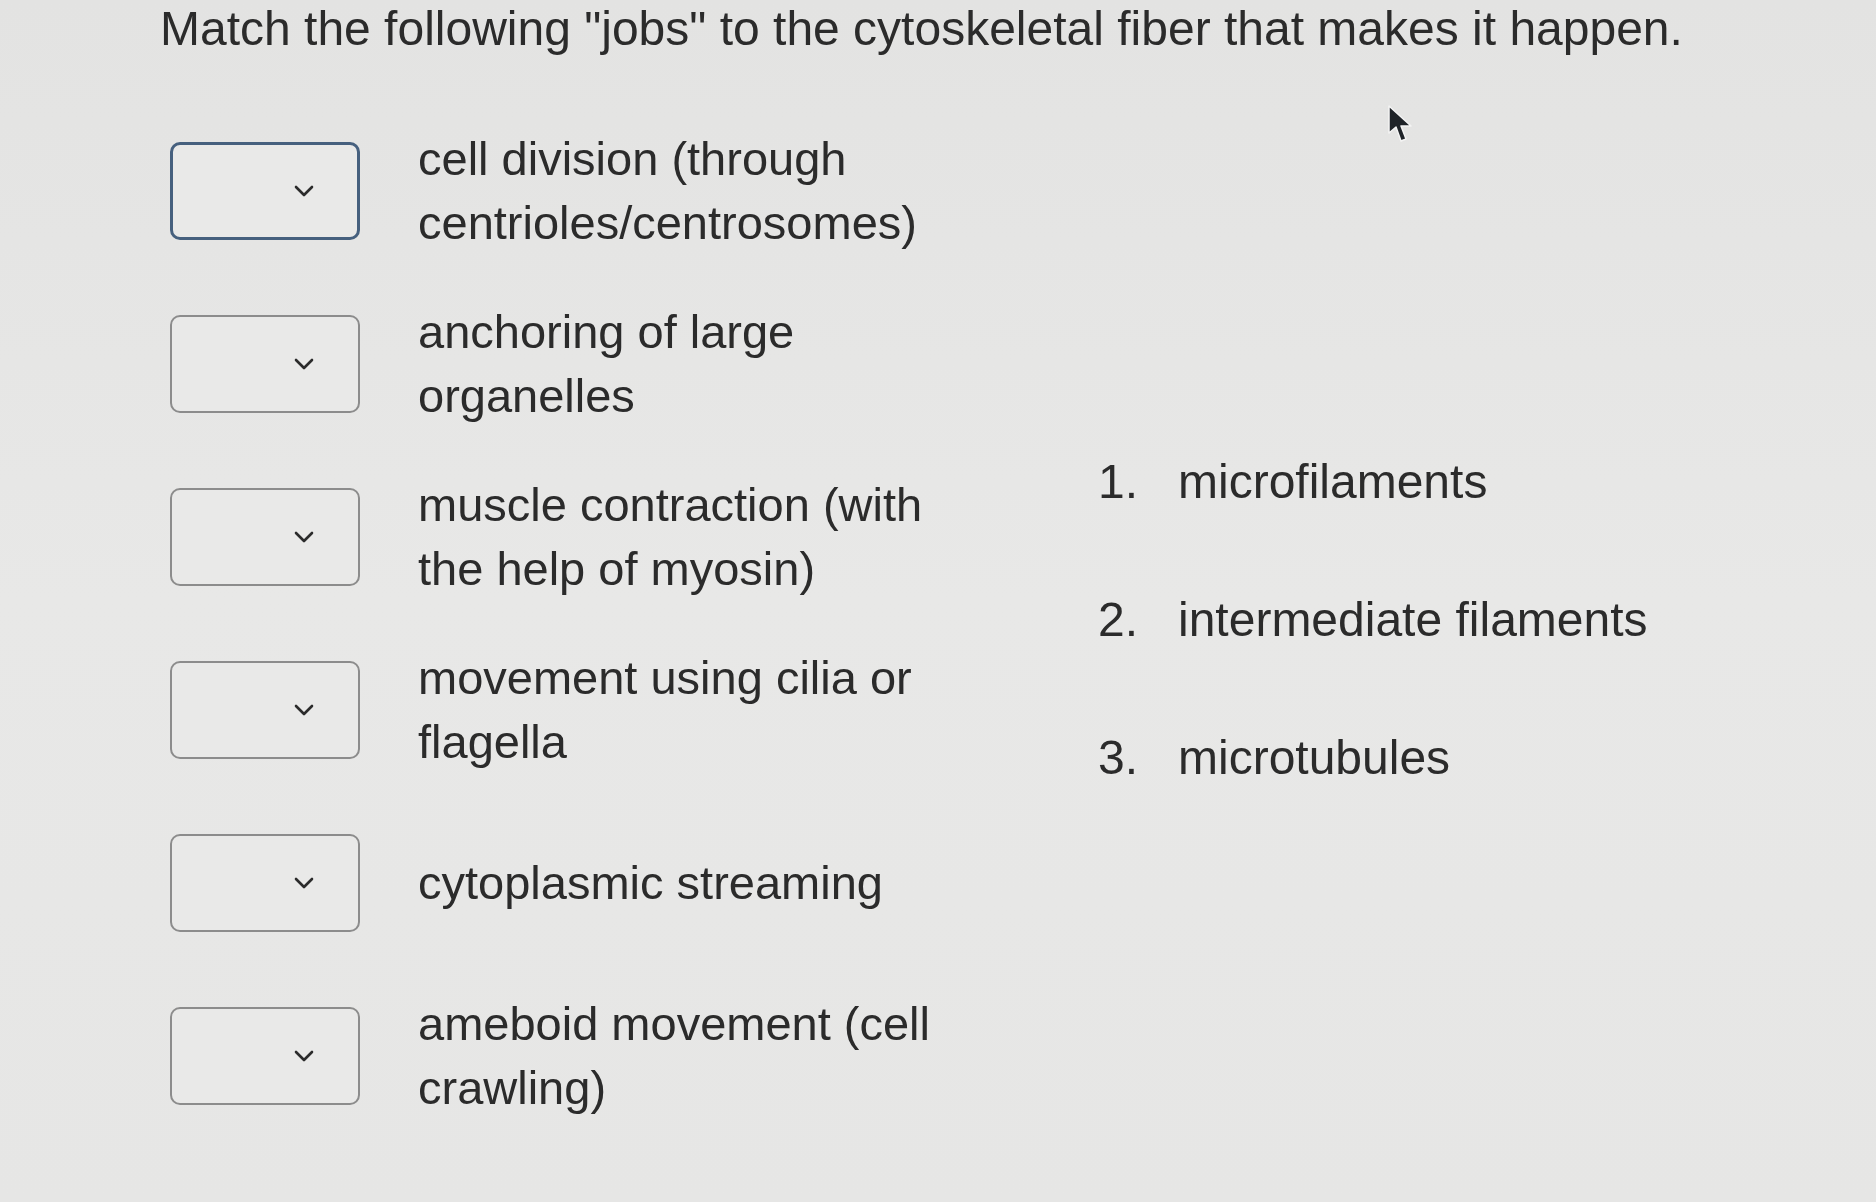 This screenshot has height=1202, width=1876. I want to click on job-label: cytoplasmic streaming, so click(650, 883).